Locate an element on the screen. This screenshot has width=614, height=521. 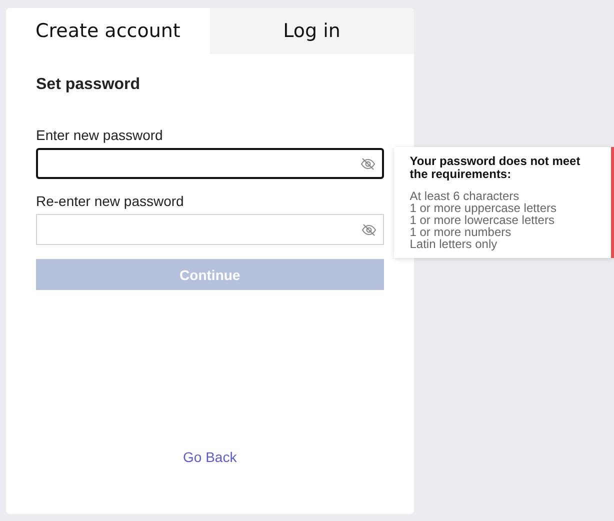
field-label: Enter new password is located at coordinates (100, 135).